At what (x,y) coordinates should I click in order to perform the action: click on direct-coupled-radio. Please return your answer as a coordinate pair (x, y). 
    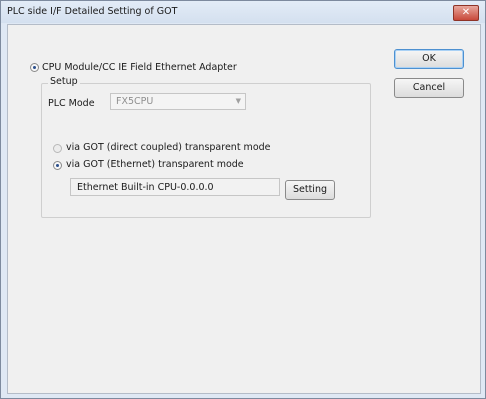
    Looking at the image, I should click on (57, 148).